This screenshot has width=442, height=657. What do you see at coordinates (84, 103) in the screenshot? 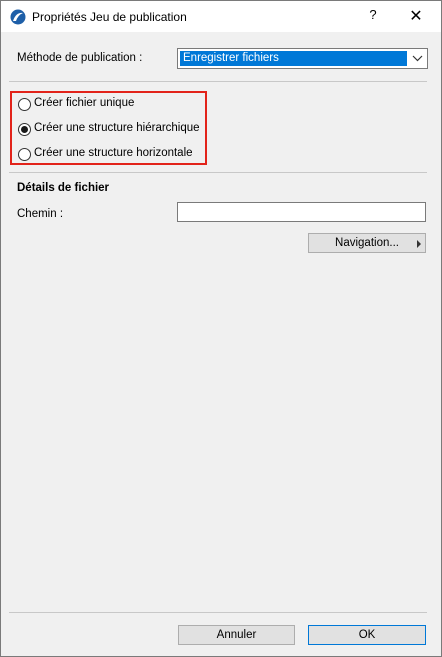
I see `radio-label: Créer fichier unique` at bounding box center [84, 103].